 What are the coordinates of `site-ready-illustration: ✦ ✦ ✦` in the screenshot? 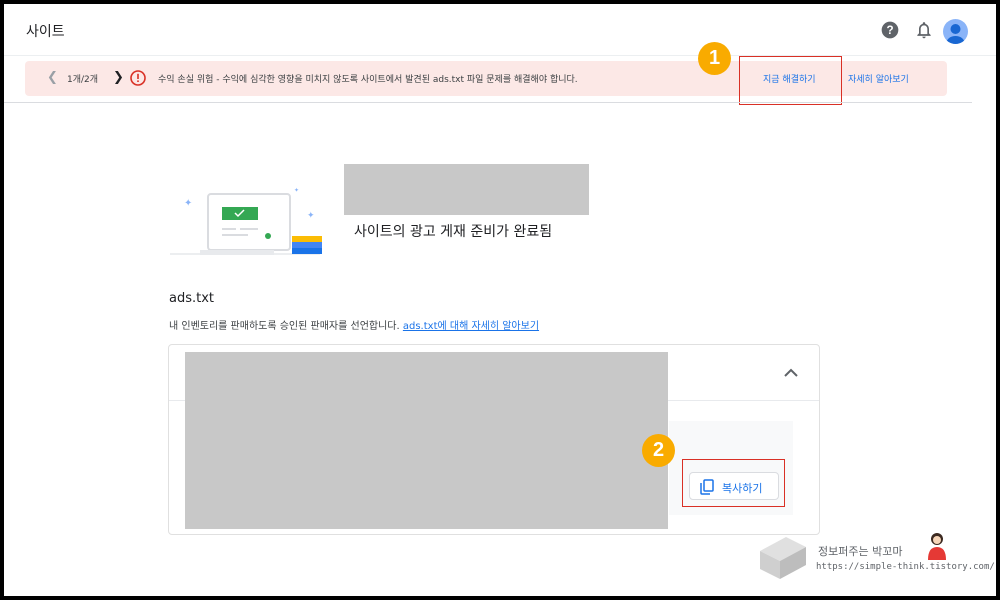 It's located at (246, 221).